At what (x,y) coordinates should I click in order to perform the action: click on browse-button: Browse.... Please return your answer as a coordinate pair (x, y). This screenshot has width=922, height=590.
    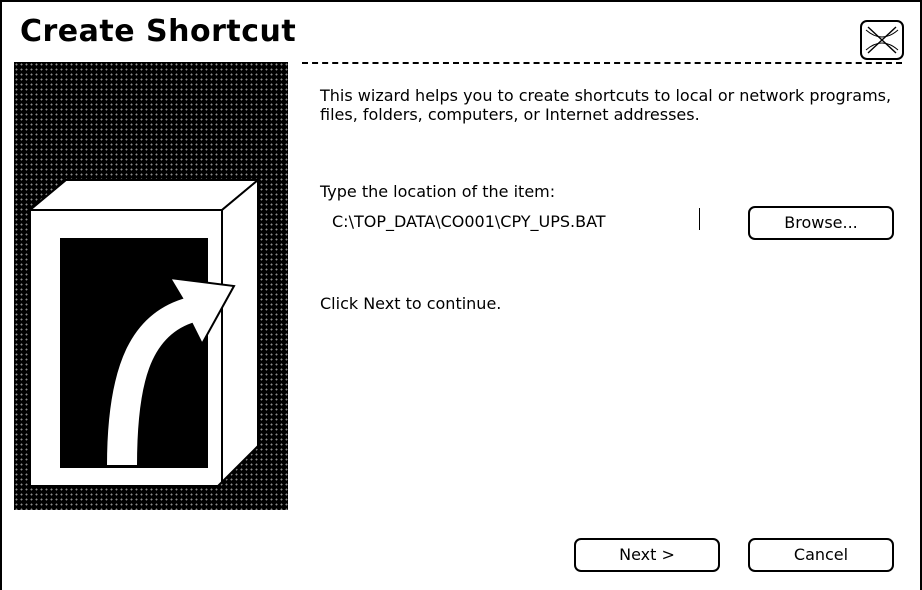
    Looking at the image, I should click on (821, 223).